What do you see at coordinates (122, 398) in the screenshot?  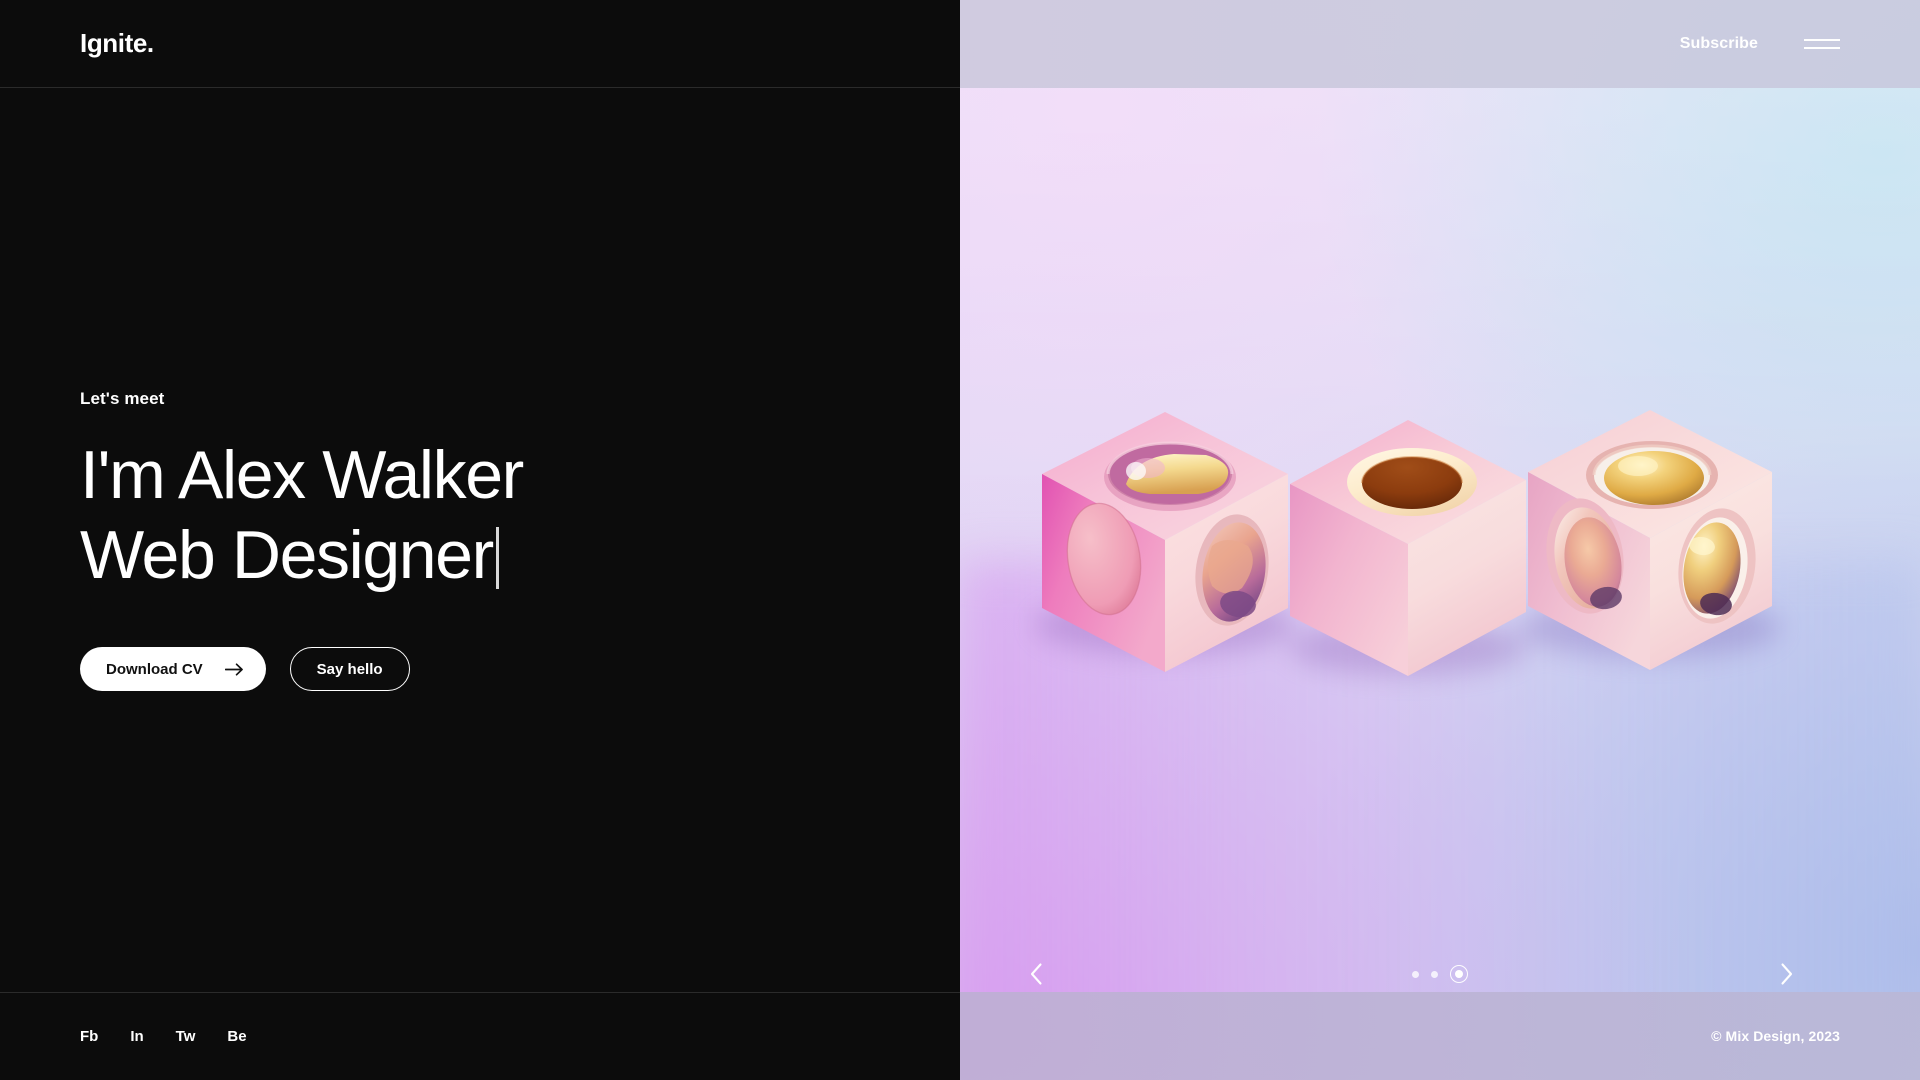 I see `hero-eyebrow: Let's meet` at bounding box center [122, 398].